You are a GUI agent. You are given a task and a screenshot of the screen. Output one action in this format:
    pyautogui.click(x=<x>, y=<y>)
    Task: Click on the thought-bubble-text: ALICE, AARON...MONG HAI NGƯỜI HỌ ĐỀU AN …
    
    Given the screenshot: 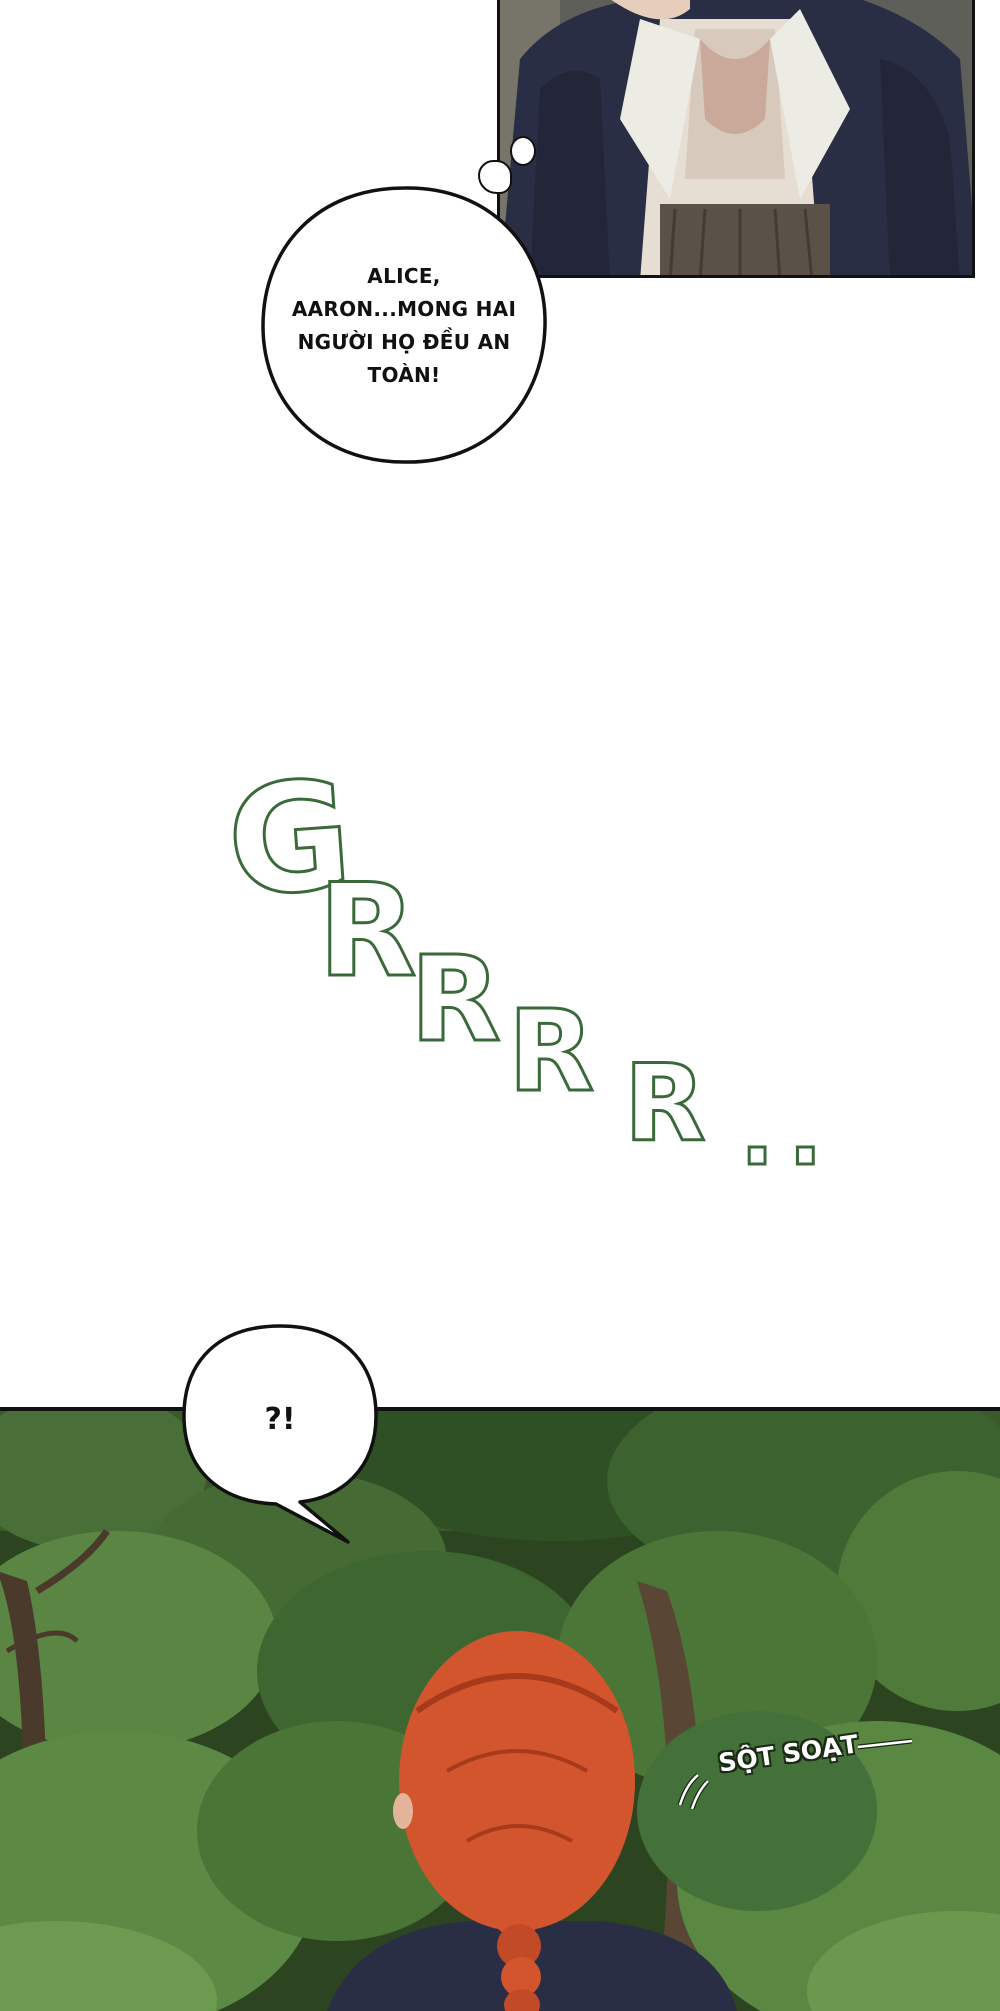 What is the action you would take?
    pyautogui.click(x=404, y=326)
    